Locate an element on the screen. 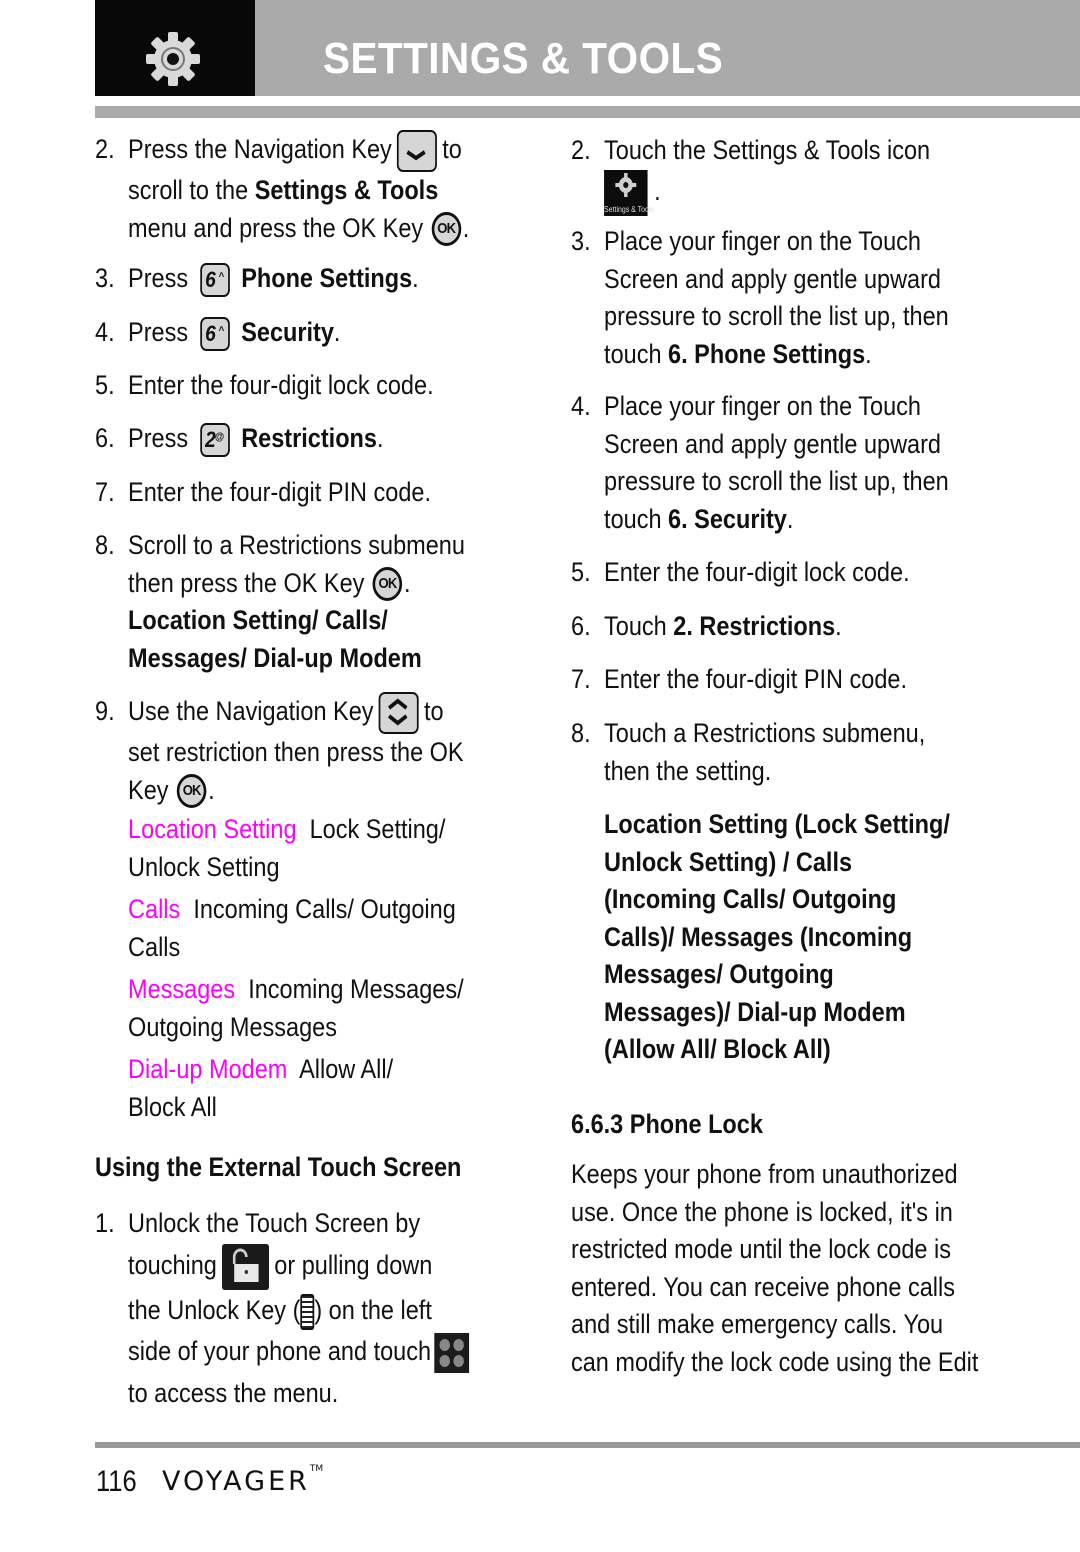  header-icon-box is located at coordinates (175, 48).